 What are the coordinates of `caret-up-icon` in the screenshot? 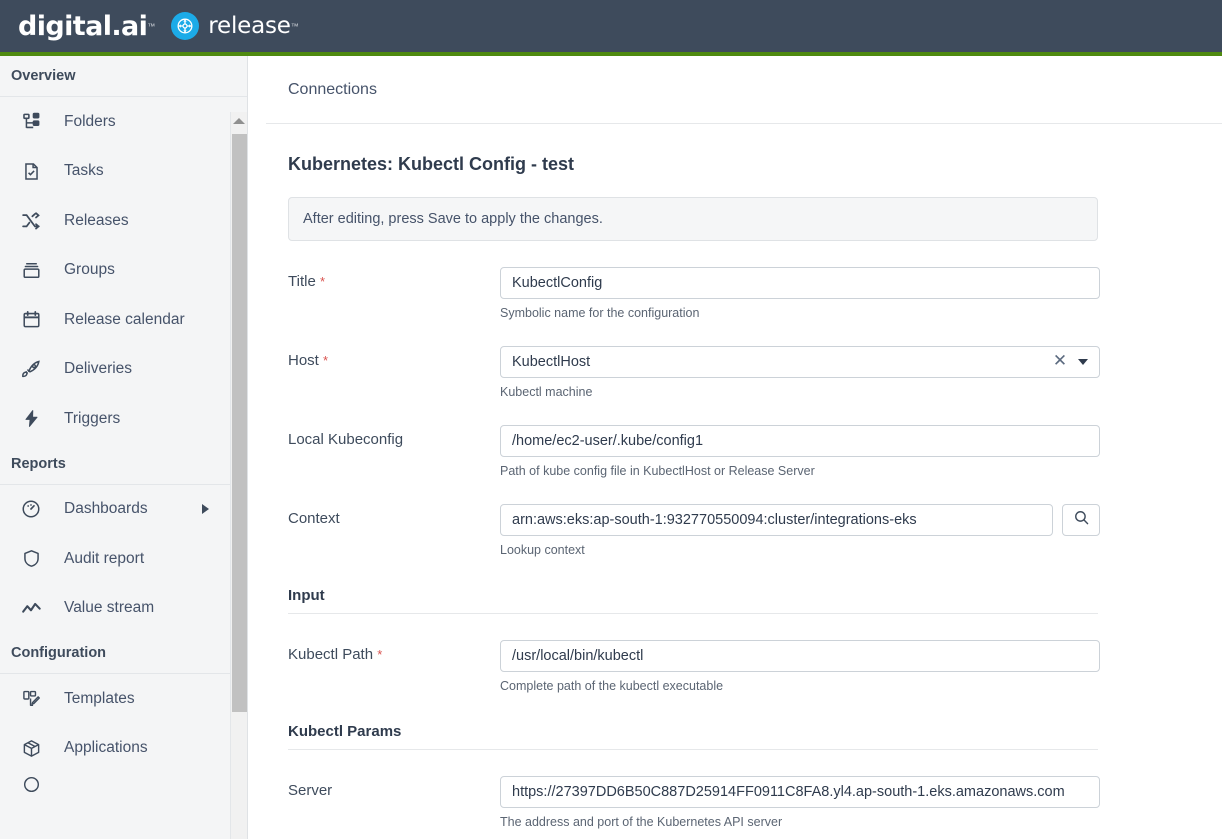 It's located at (239, 120).